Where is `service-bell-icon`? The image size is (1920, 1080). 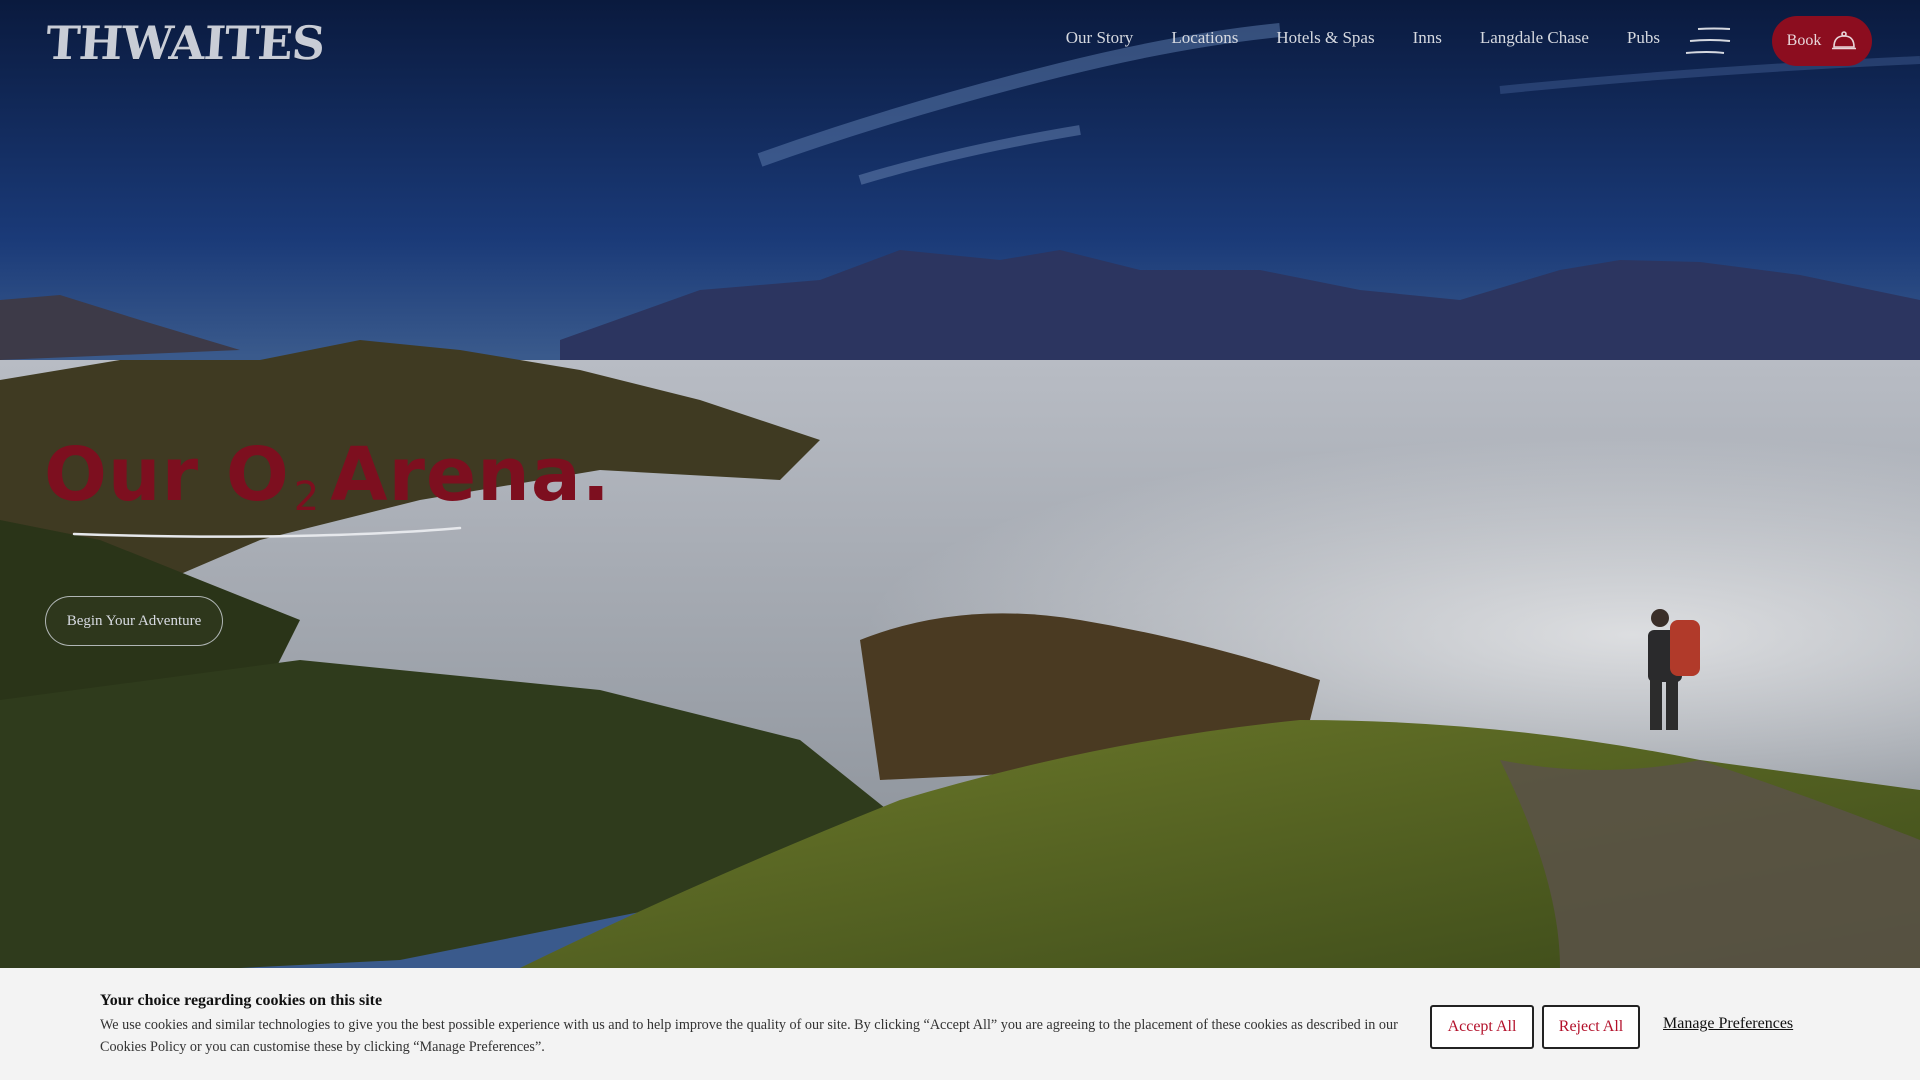
service-bell-icon is located at coordinates (1844, 40).